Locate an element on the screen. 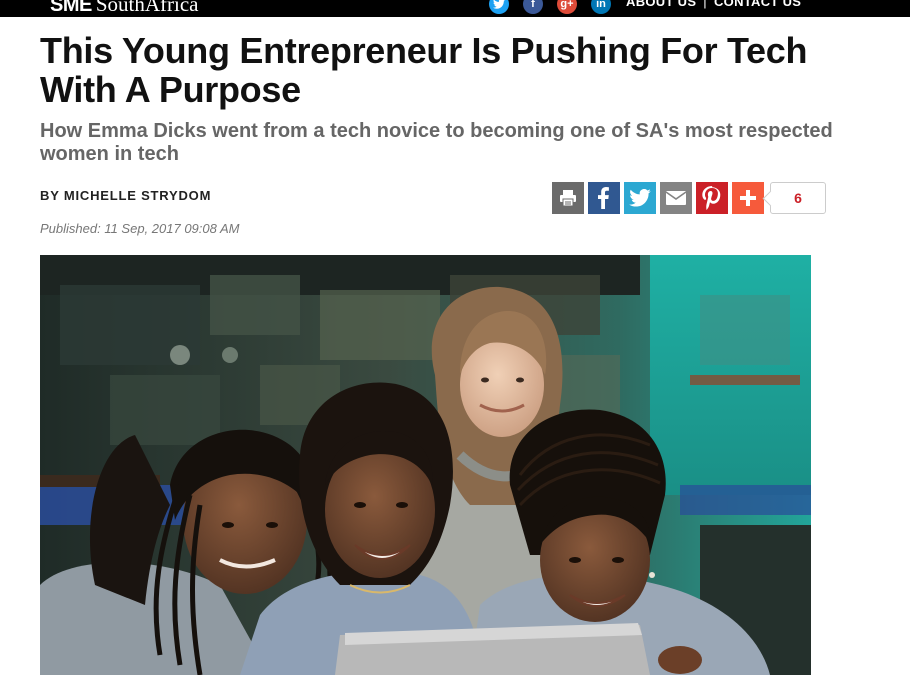 The image size is (910, 675). plus-icon is located at coordinates (748, 198).